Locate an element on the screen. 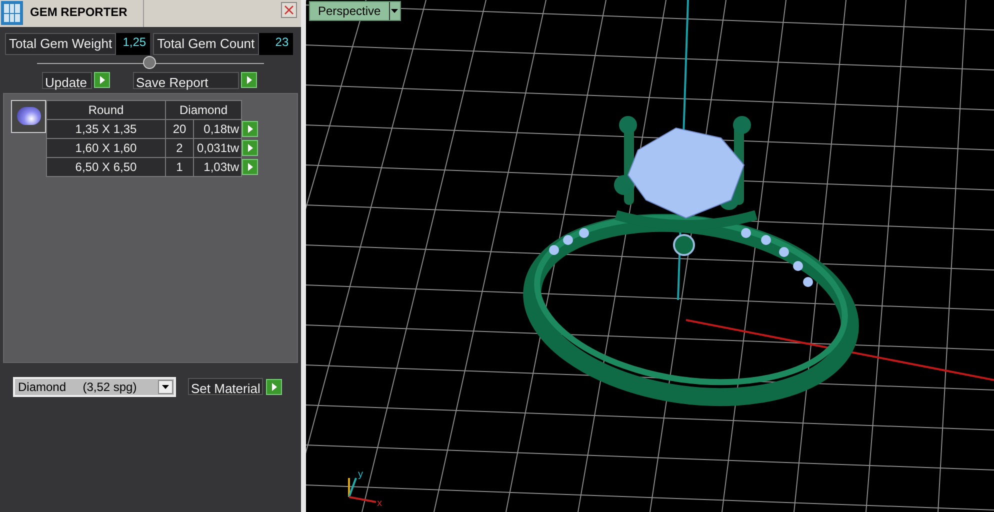 The height and width of the screenshot is (512, 994). x-axis-label: x is located at coordinates (379, 503).